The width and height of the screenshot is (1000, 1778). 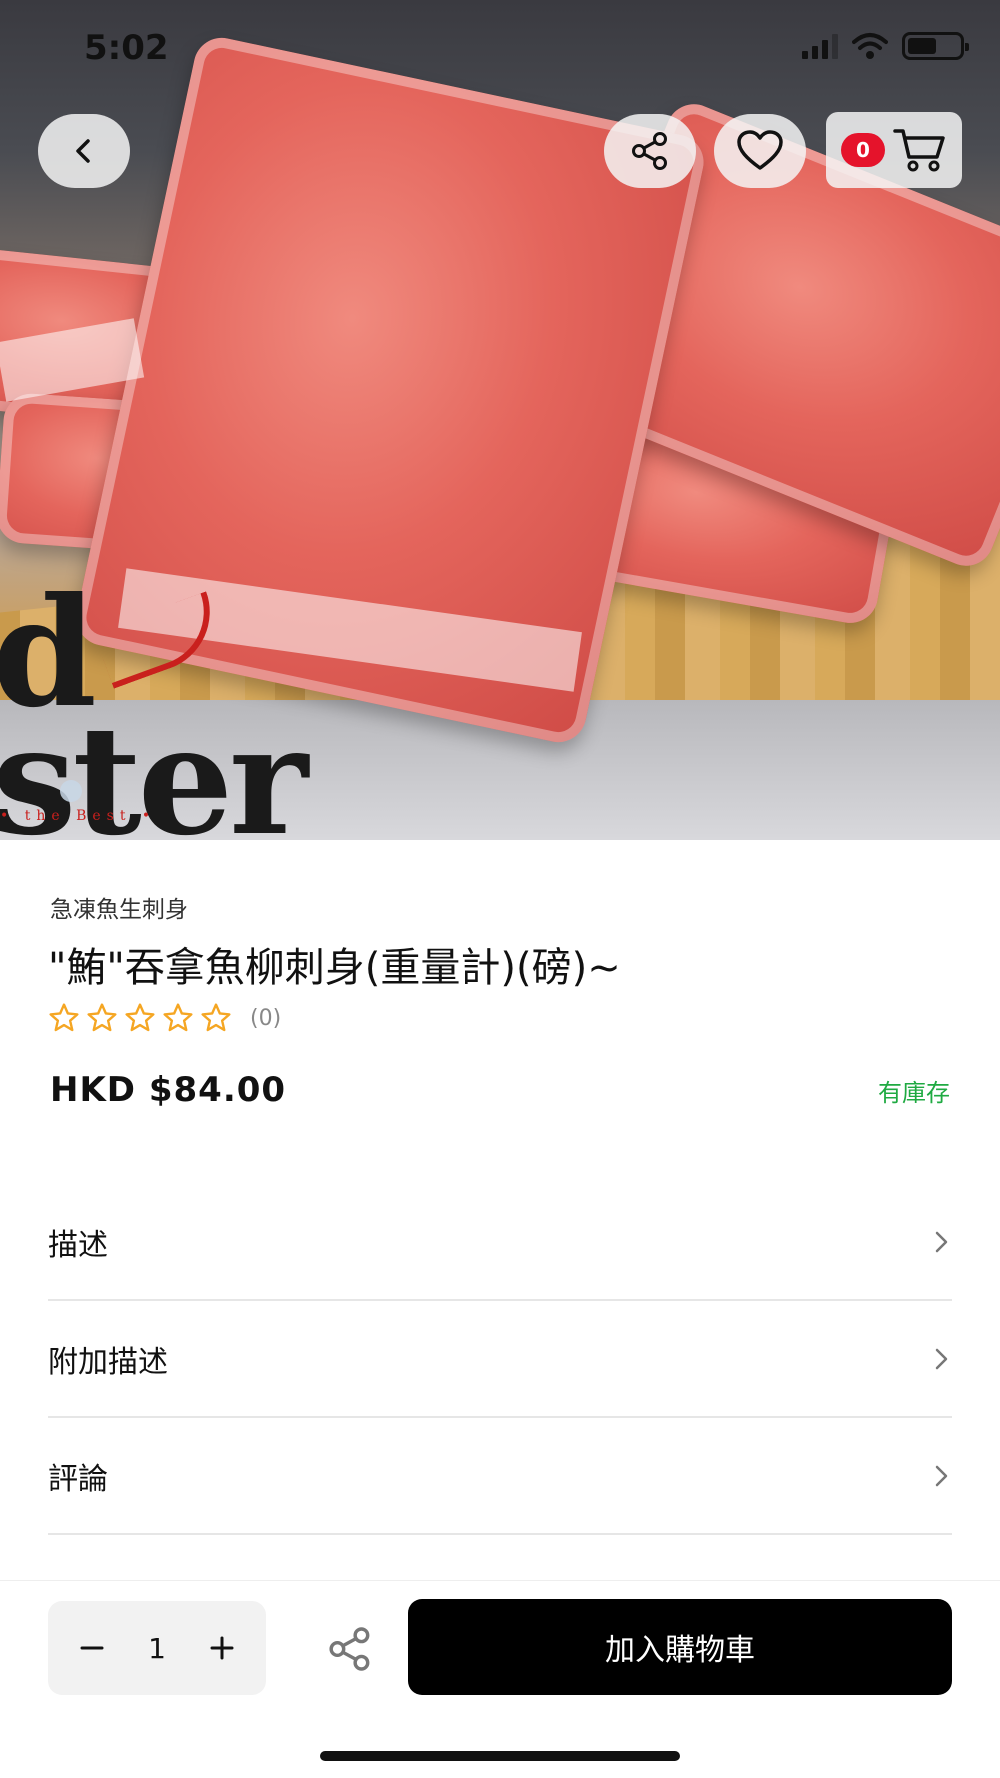 I want to click on add-to-cart-button: 加入購物車, so click(x=680, y=1647).